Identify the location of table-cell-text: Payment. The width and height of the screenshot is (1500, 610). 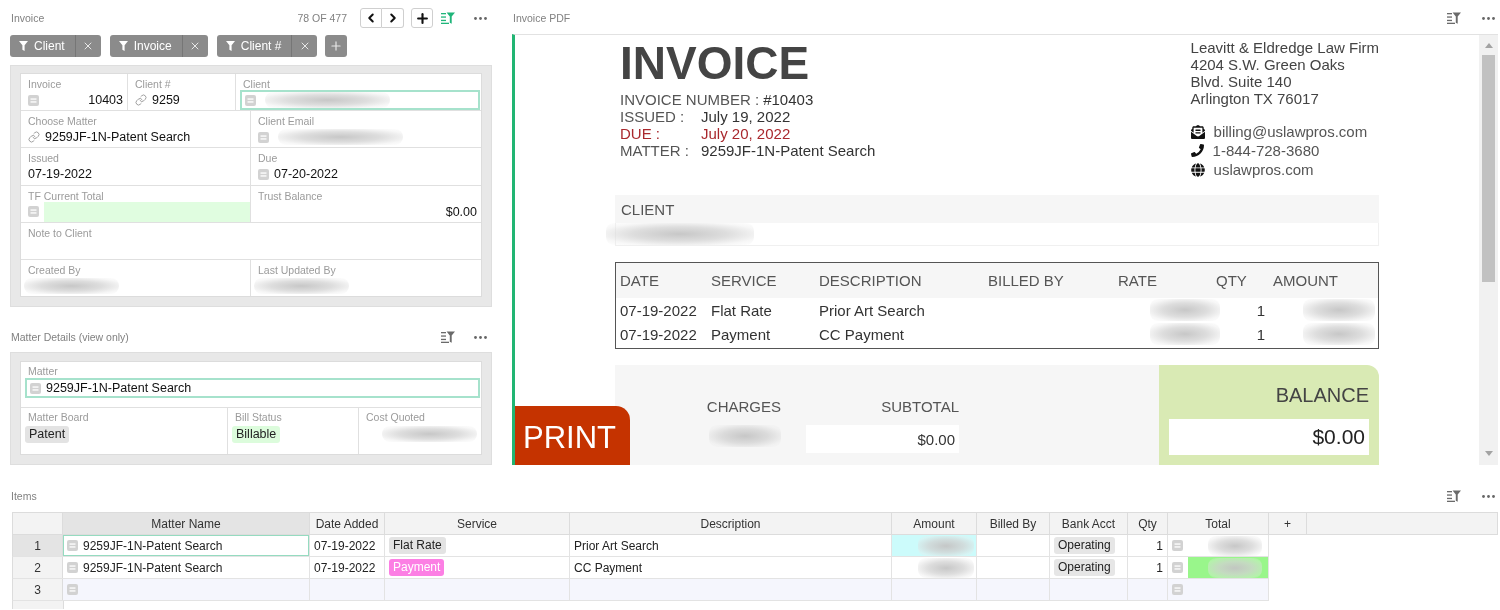
(741, 334).